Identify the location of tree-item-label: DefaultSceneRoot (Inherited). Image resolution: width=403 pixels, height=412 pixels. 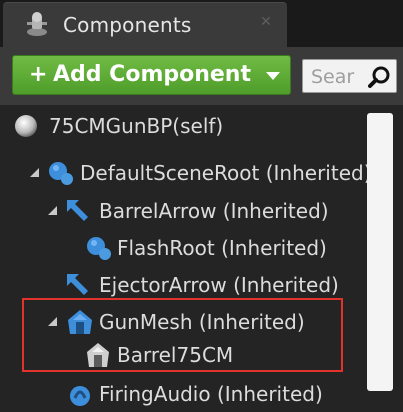
(226, 173).